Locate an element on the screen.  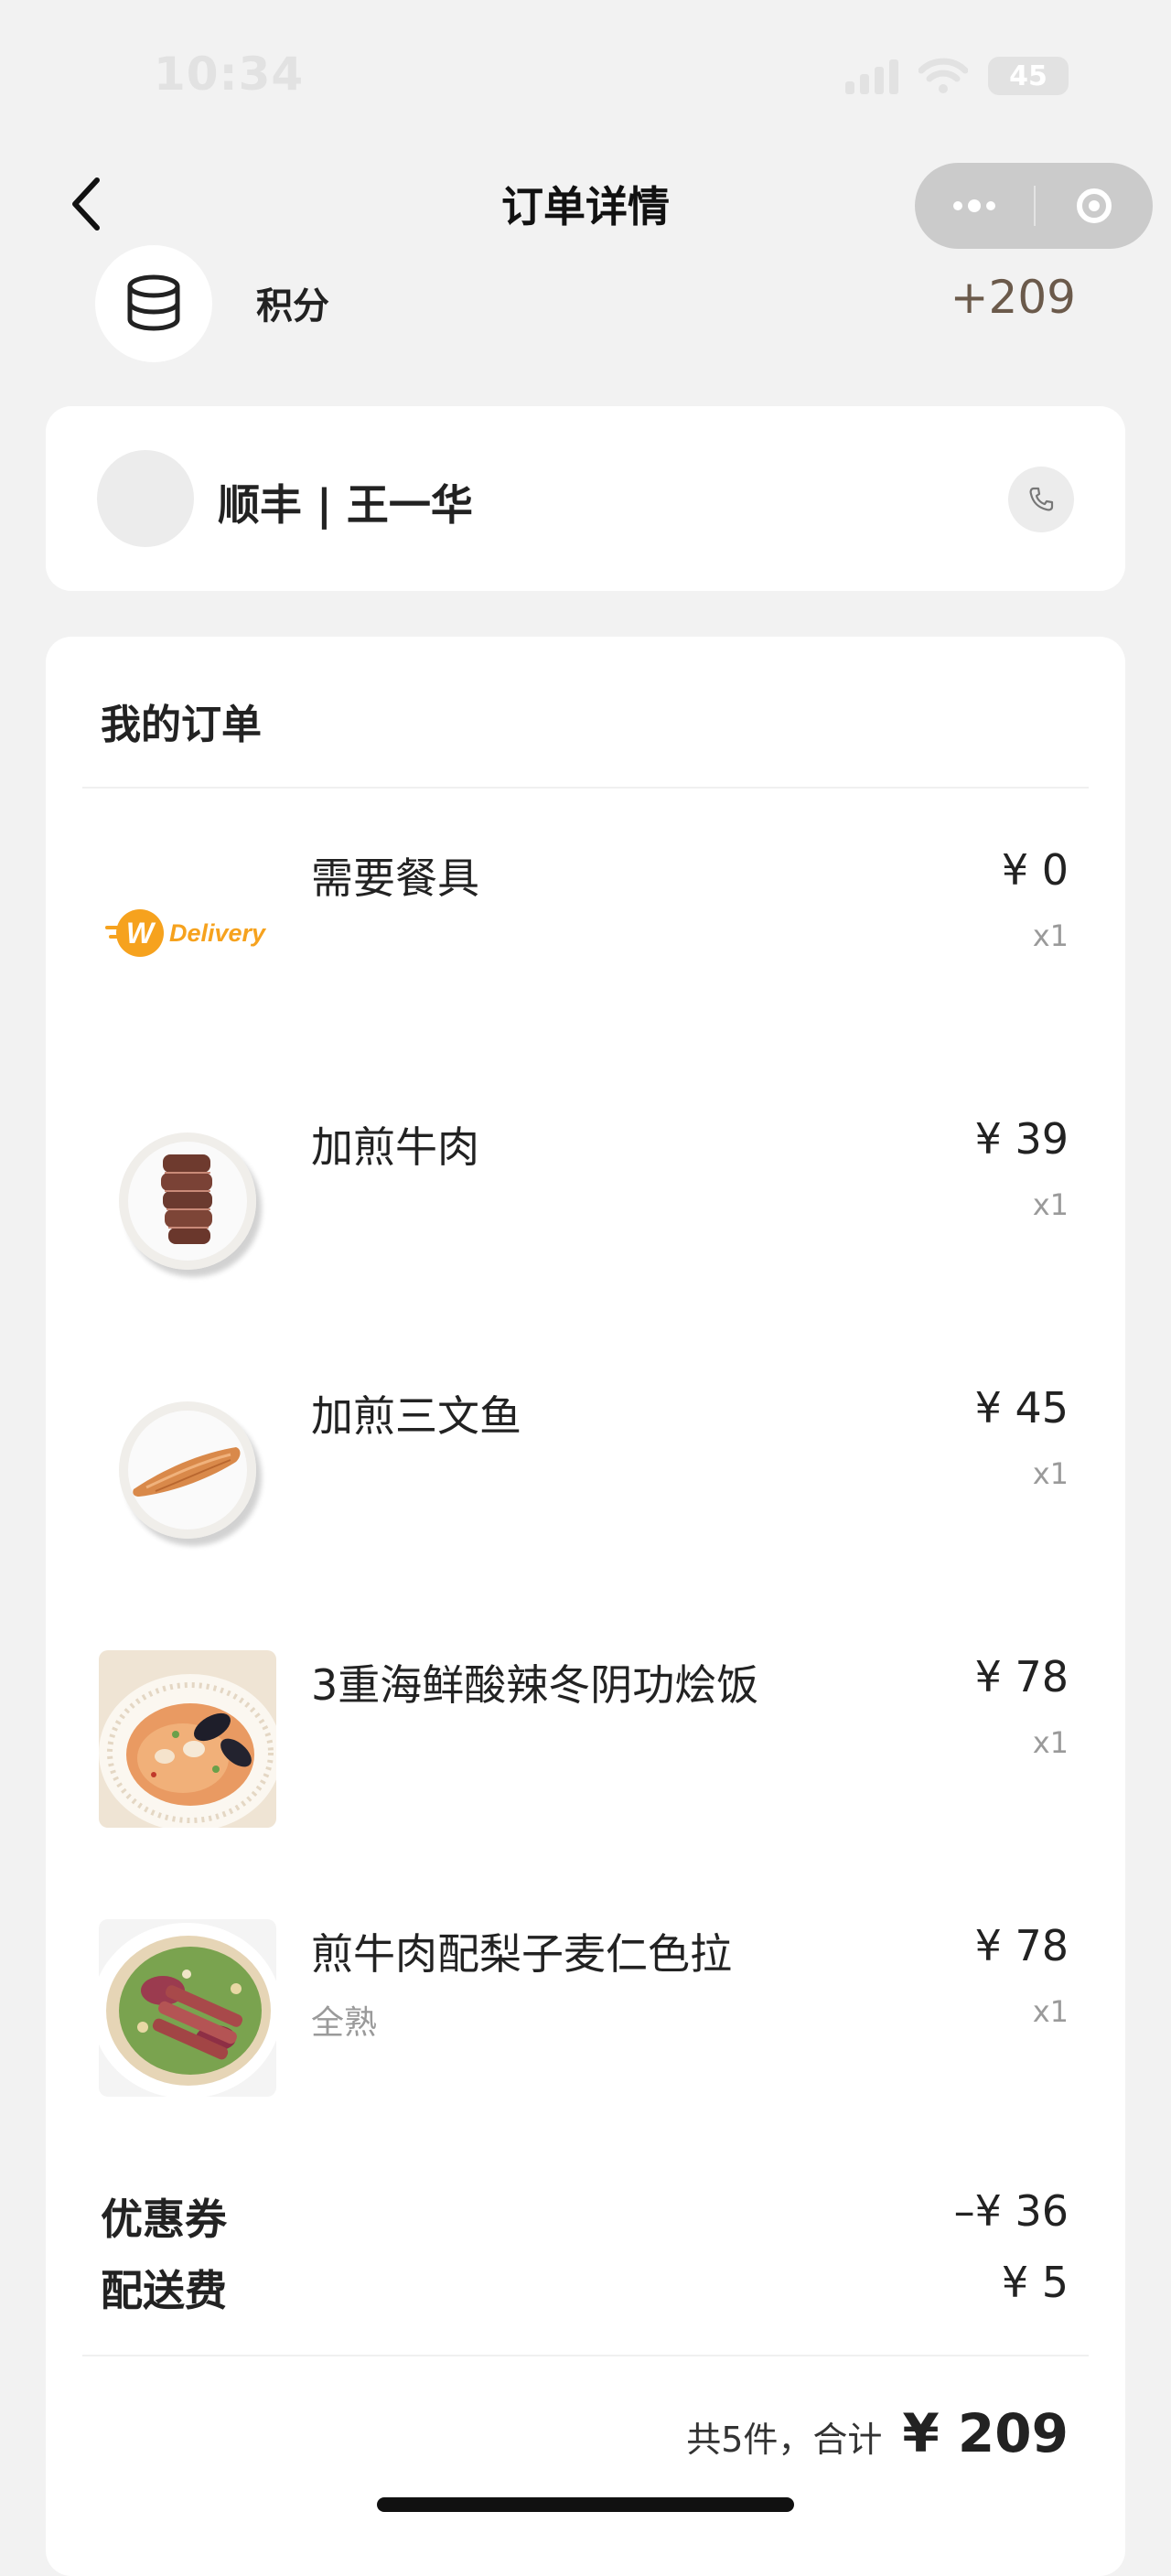
seafood-rice-bowl-image is located at coordinates (187, 1739).